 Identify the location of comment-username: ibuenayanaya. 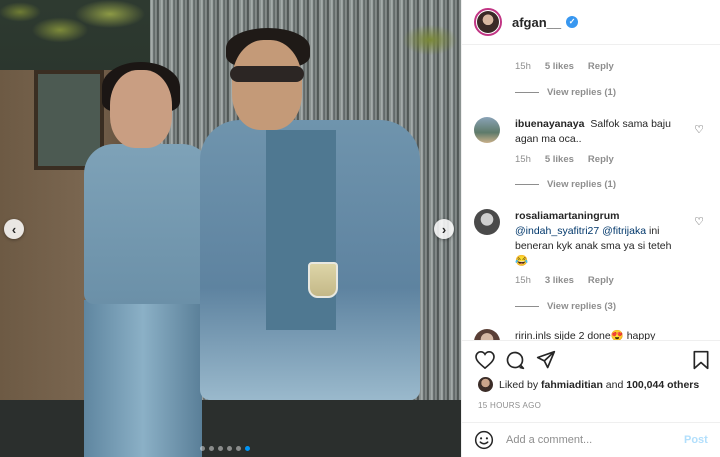
(549, 124).